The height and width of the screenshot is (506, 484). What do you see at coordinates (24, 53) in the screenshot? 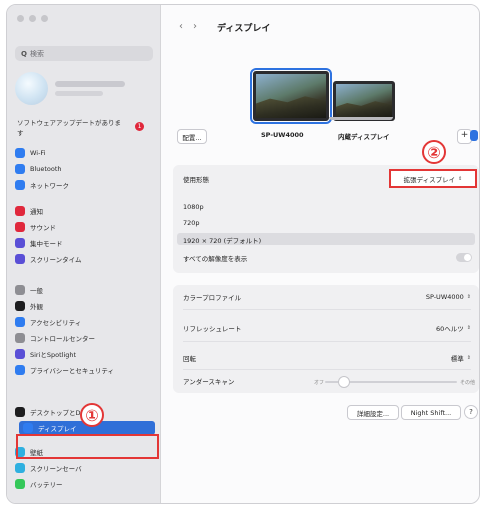
I see `search-icon: Q` at bounding box center [24, 53].